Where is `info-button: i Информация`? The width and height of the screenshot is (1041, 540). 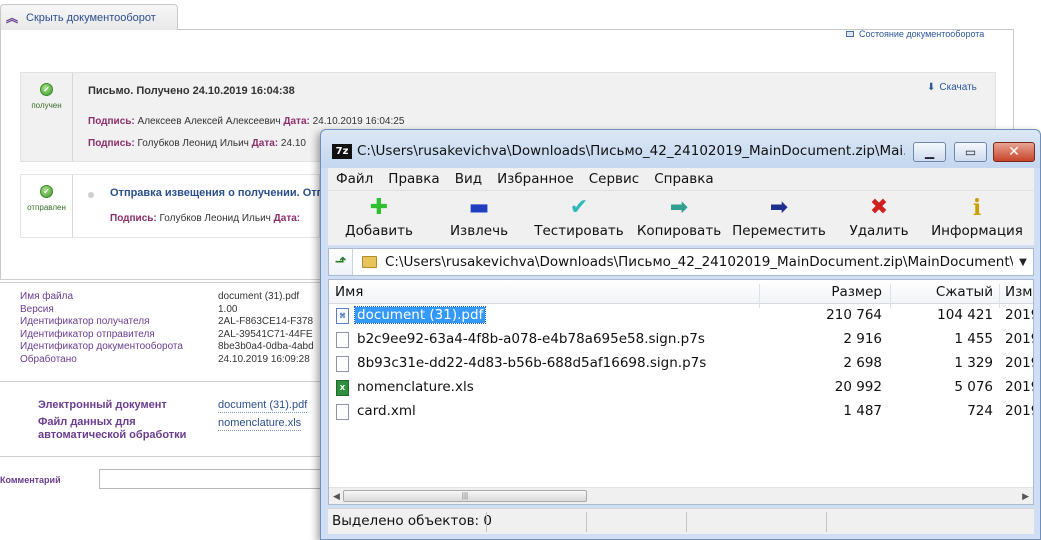 info-button: i Информация is located at coordinates (977, 219).